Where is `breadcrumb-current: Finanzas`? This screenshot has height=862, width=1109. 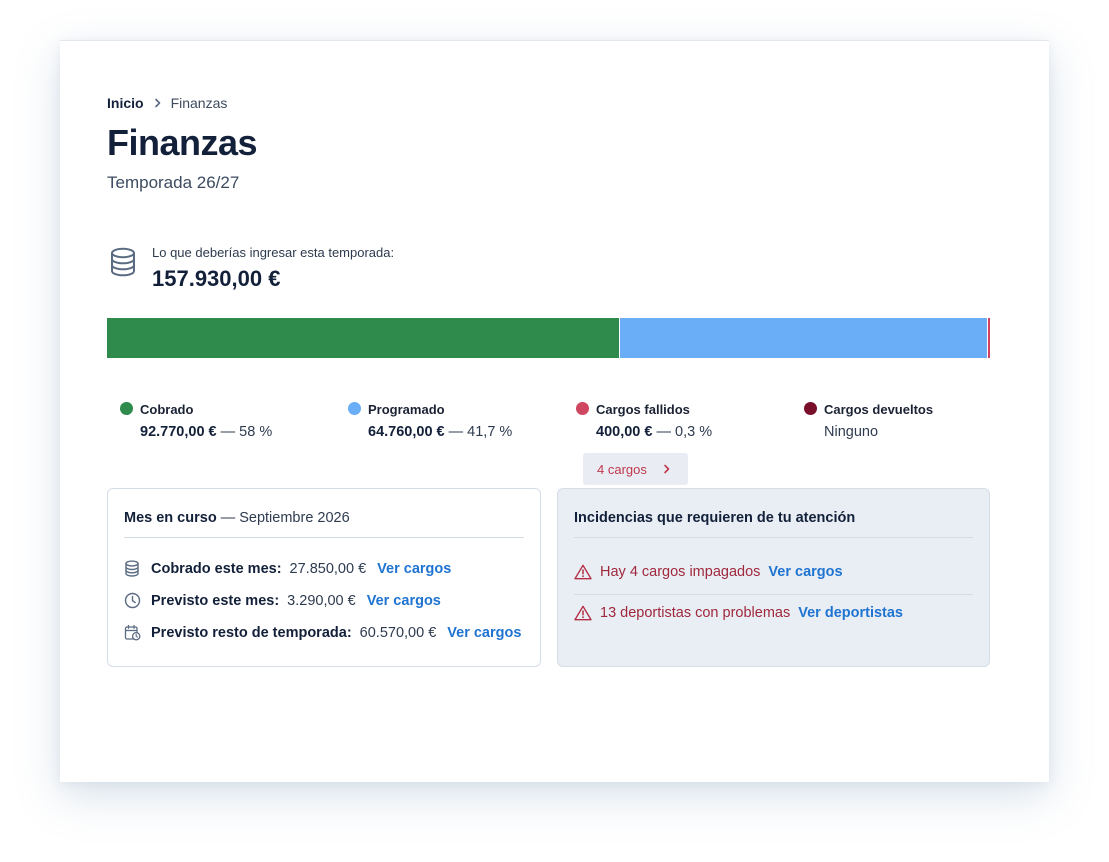
breadcrumb-current: Finanzas is located at coordinates (199, 103).